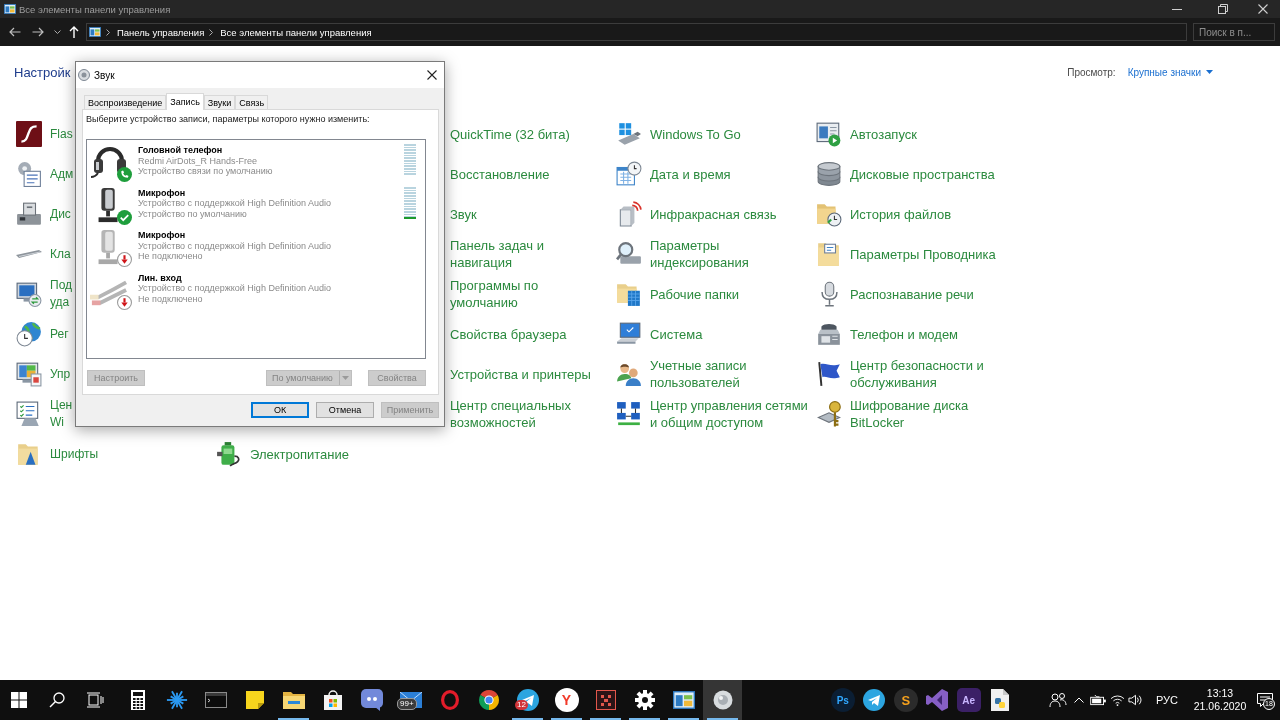 The width and height of the screenshot is (1280, 720). Describe the element at coordinates (527, 700) in the screenshot. I see `taskbar-button: 12` at that location.